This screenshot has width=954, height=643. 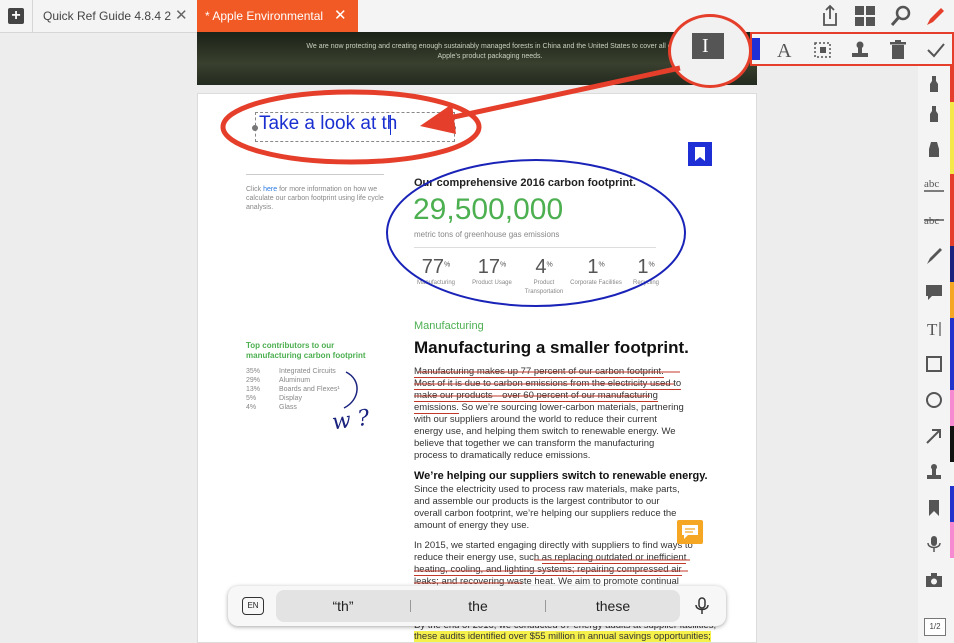 What do you see at coordinates (613, 606) in the screenshot?
I see `suggestion-item: these` at bounding box center [613, 606].